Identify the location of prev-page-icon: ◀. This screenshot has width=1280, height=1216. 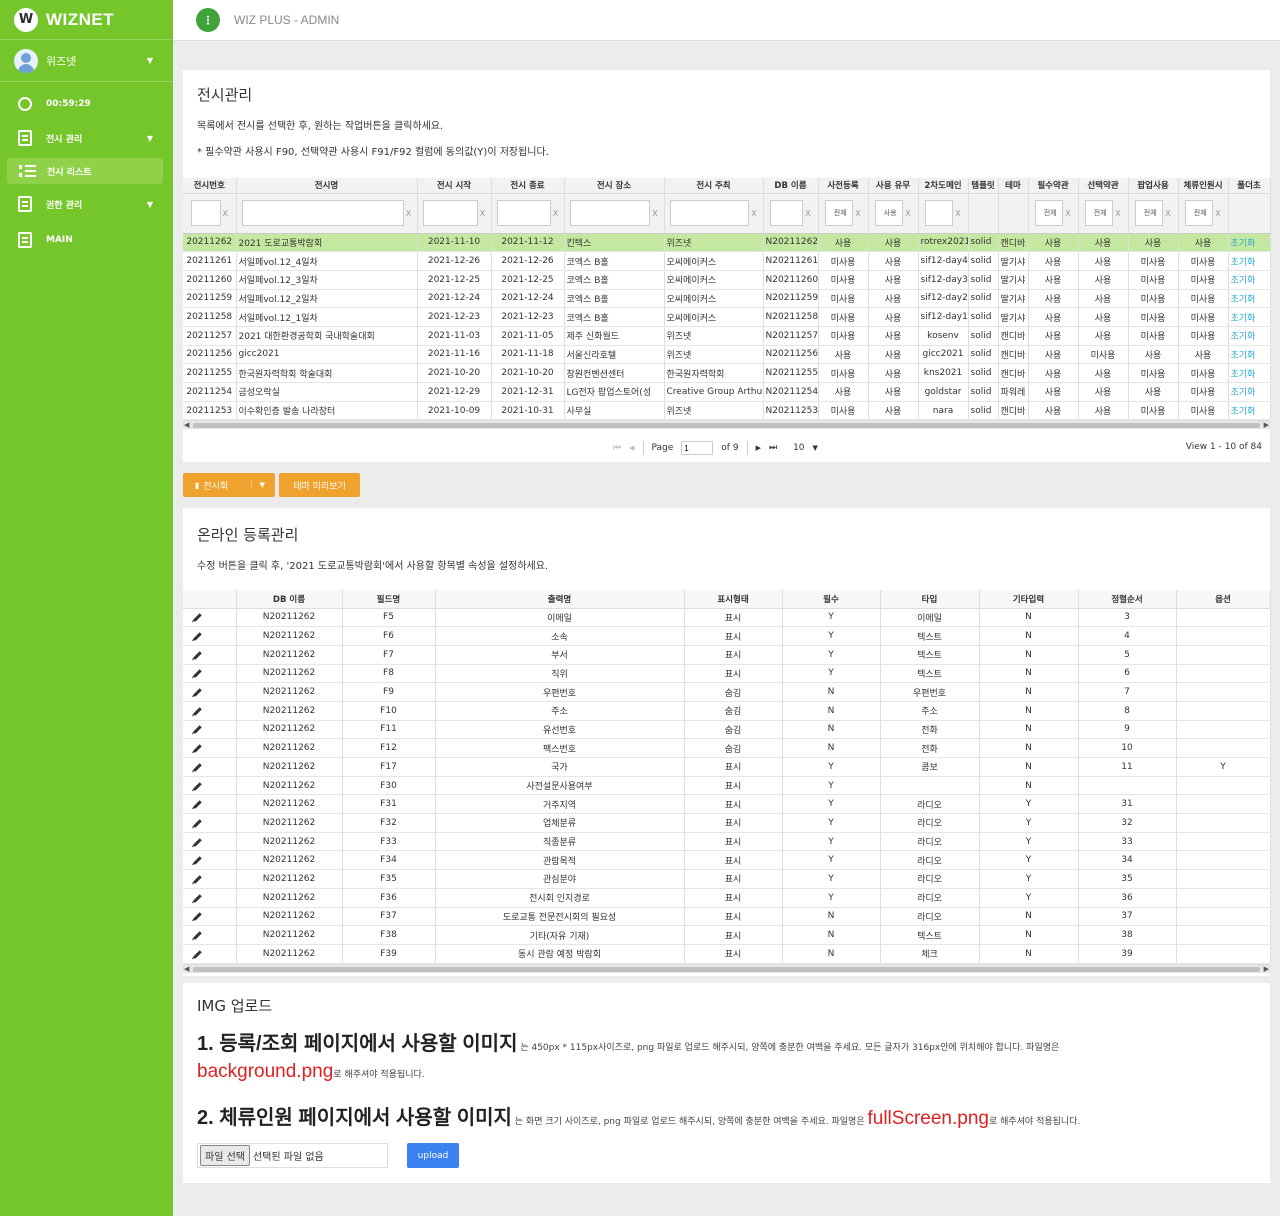
(631, 448).